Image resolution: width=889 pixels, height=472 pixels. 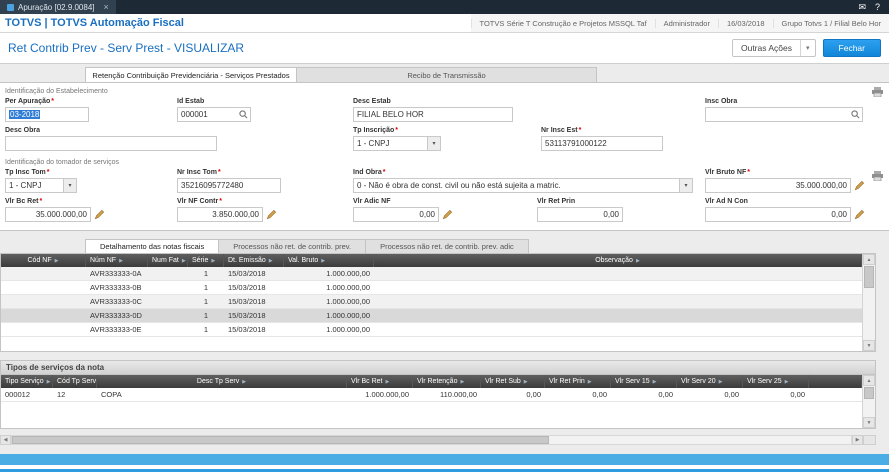 What do you see at coordinates (168, 260) in the screenshot?
I see `column-header-num-fat: Num Fat ▶` at bounding box center [168, 260].